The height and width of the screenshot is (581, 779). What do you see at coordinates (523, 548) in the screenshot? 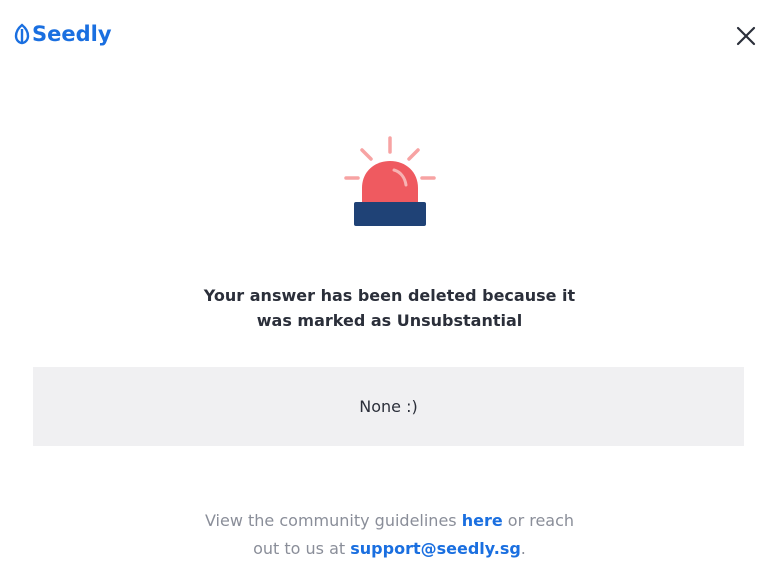
I see `footer-suffix: .` at bounding box center [523, 548].